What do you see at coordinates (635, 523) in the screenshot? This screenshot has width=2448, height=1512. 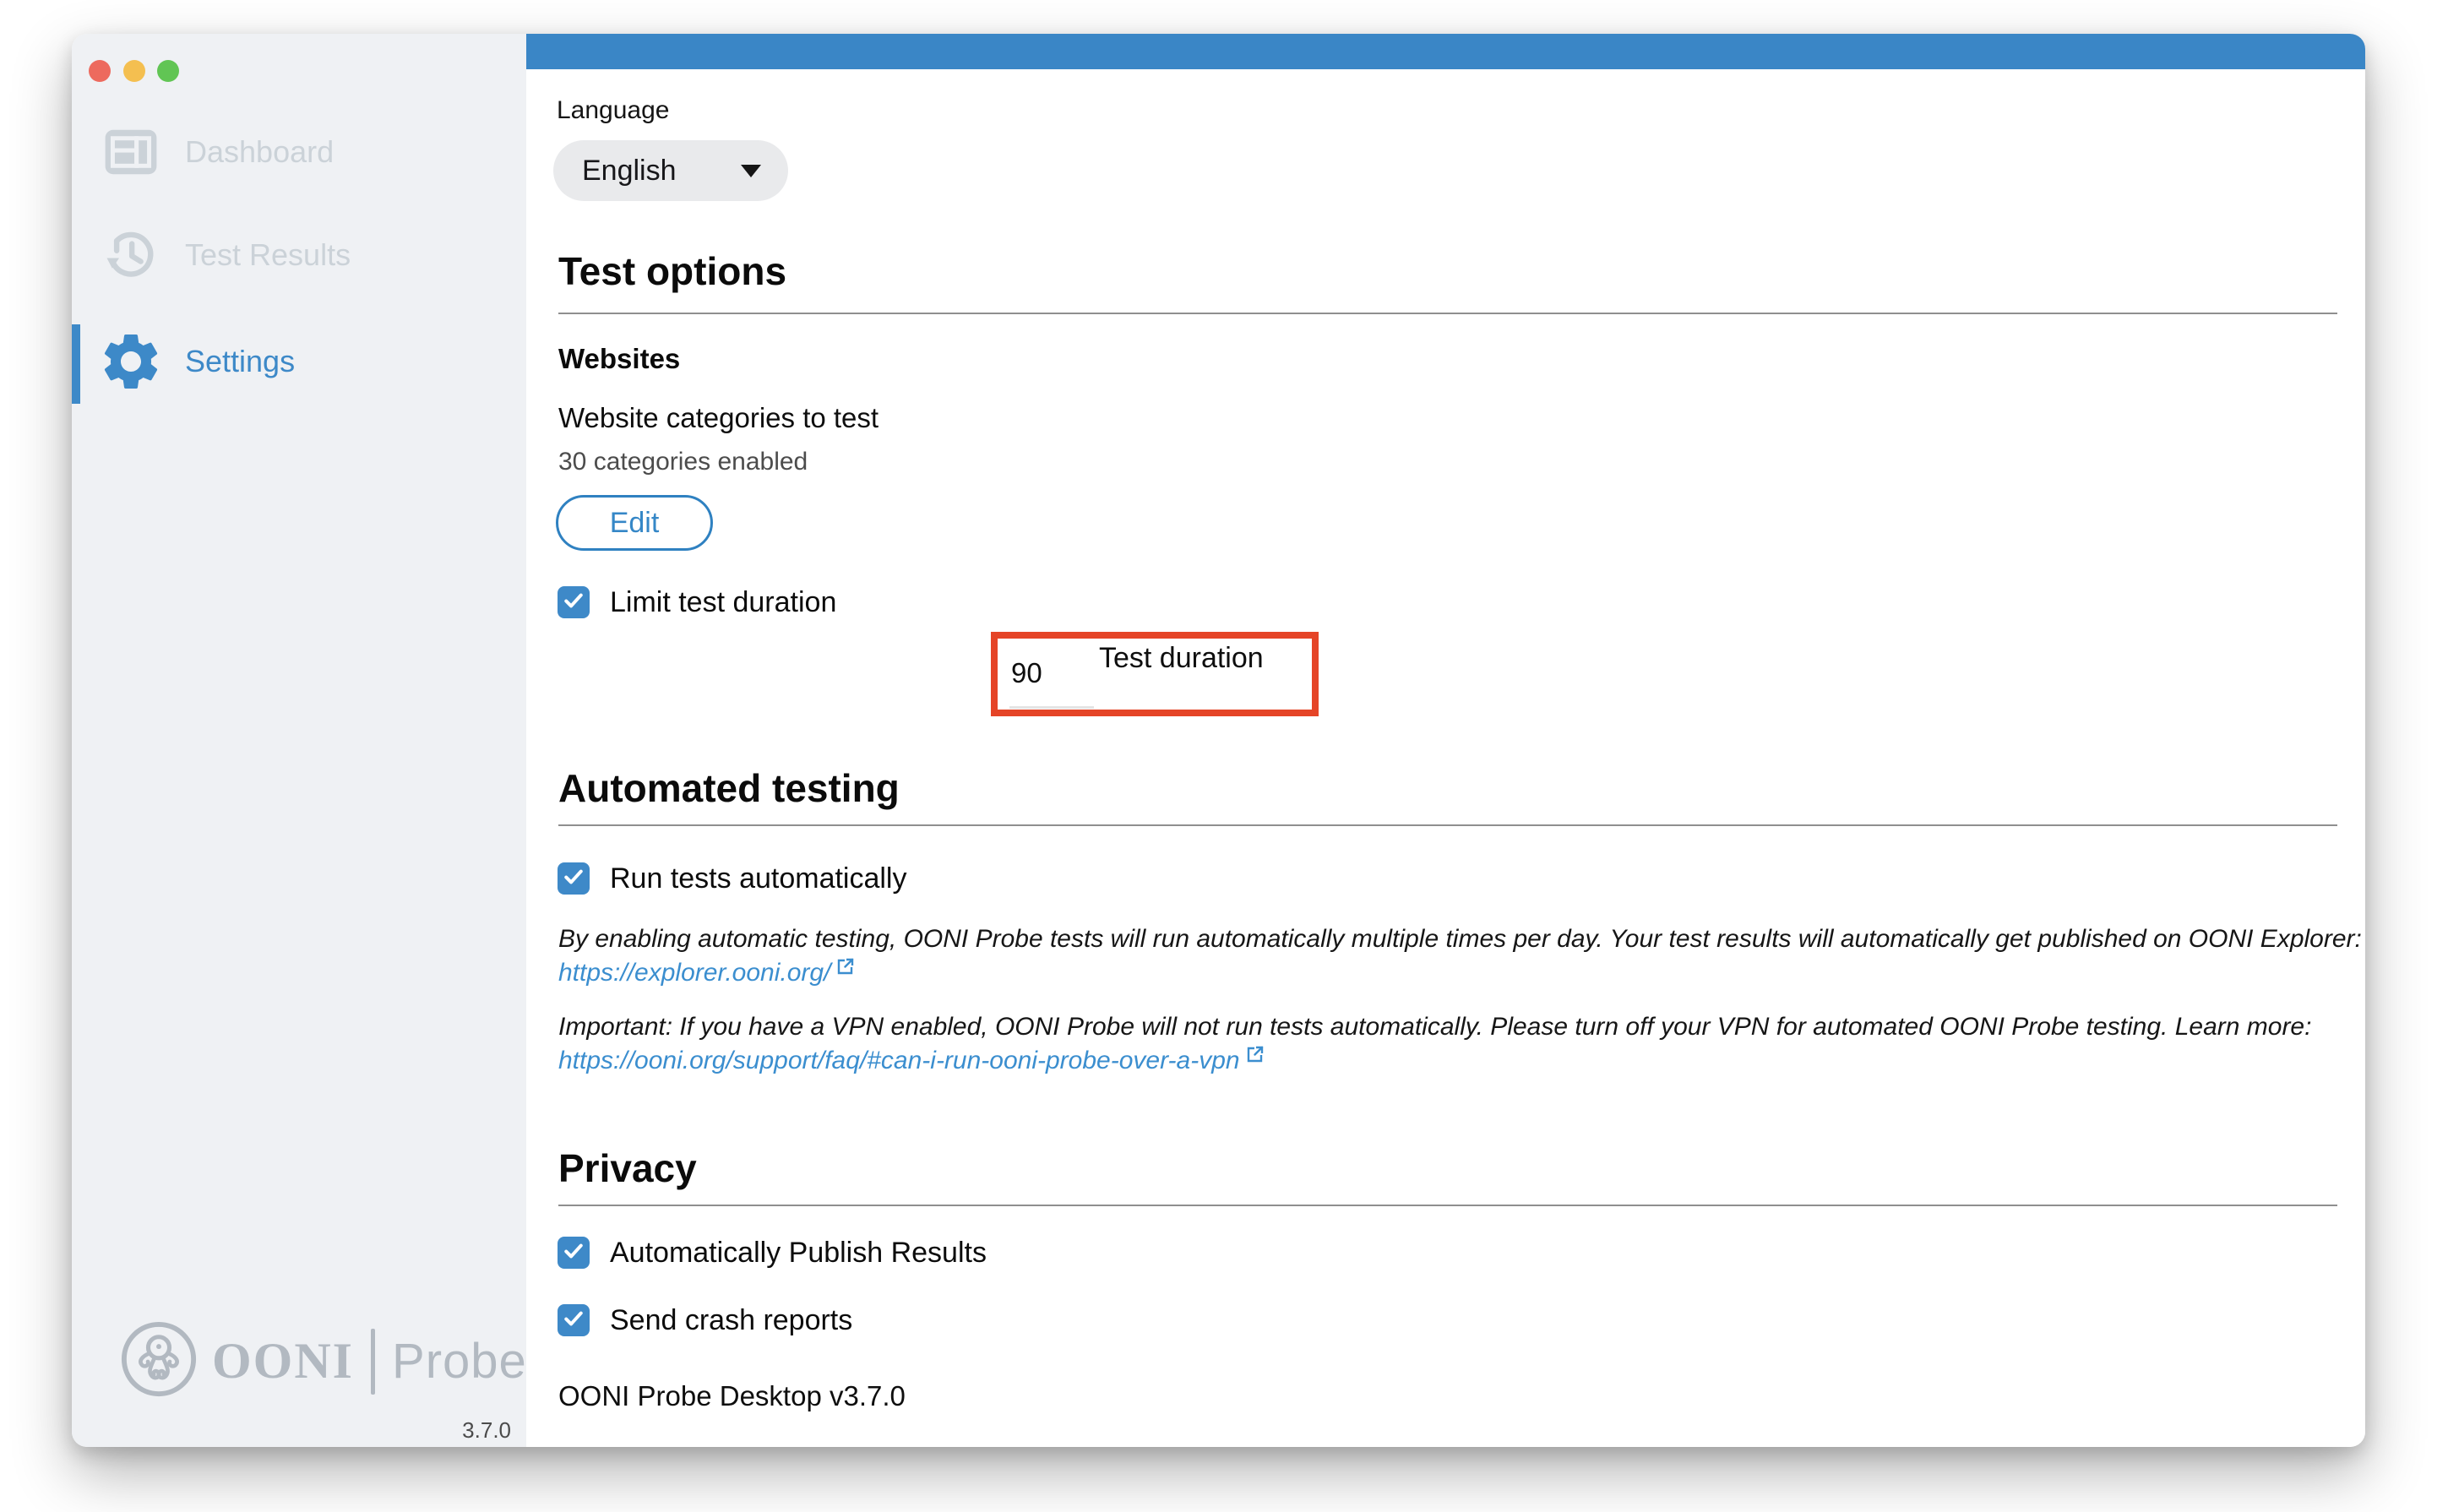 I see `edit-categories-button: Edit` at bounding box center [635, 523].